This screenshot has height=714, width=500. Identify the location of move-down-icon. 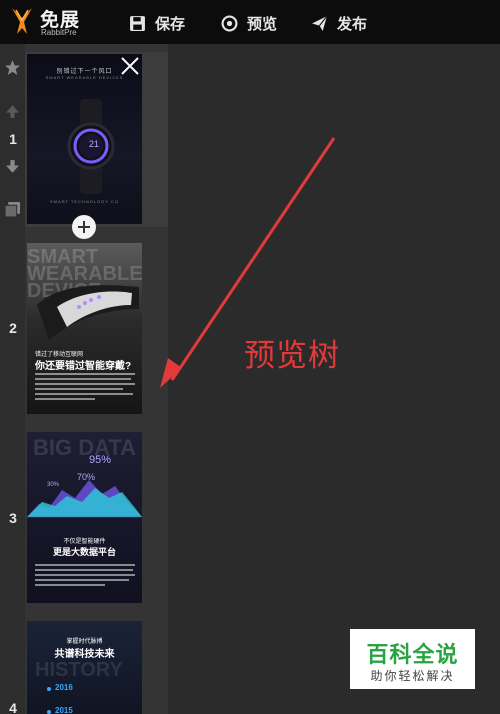
(12, 166).